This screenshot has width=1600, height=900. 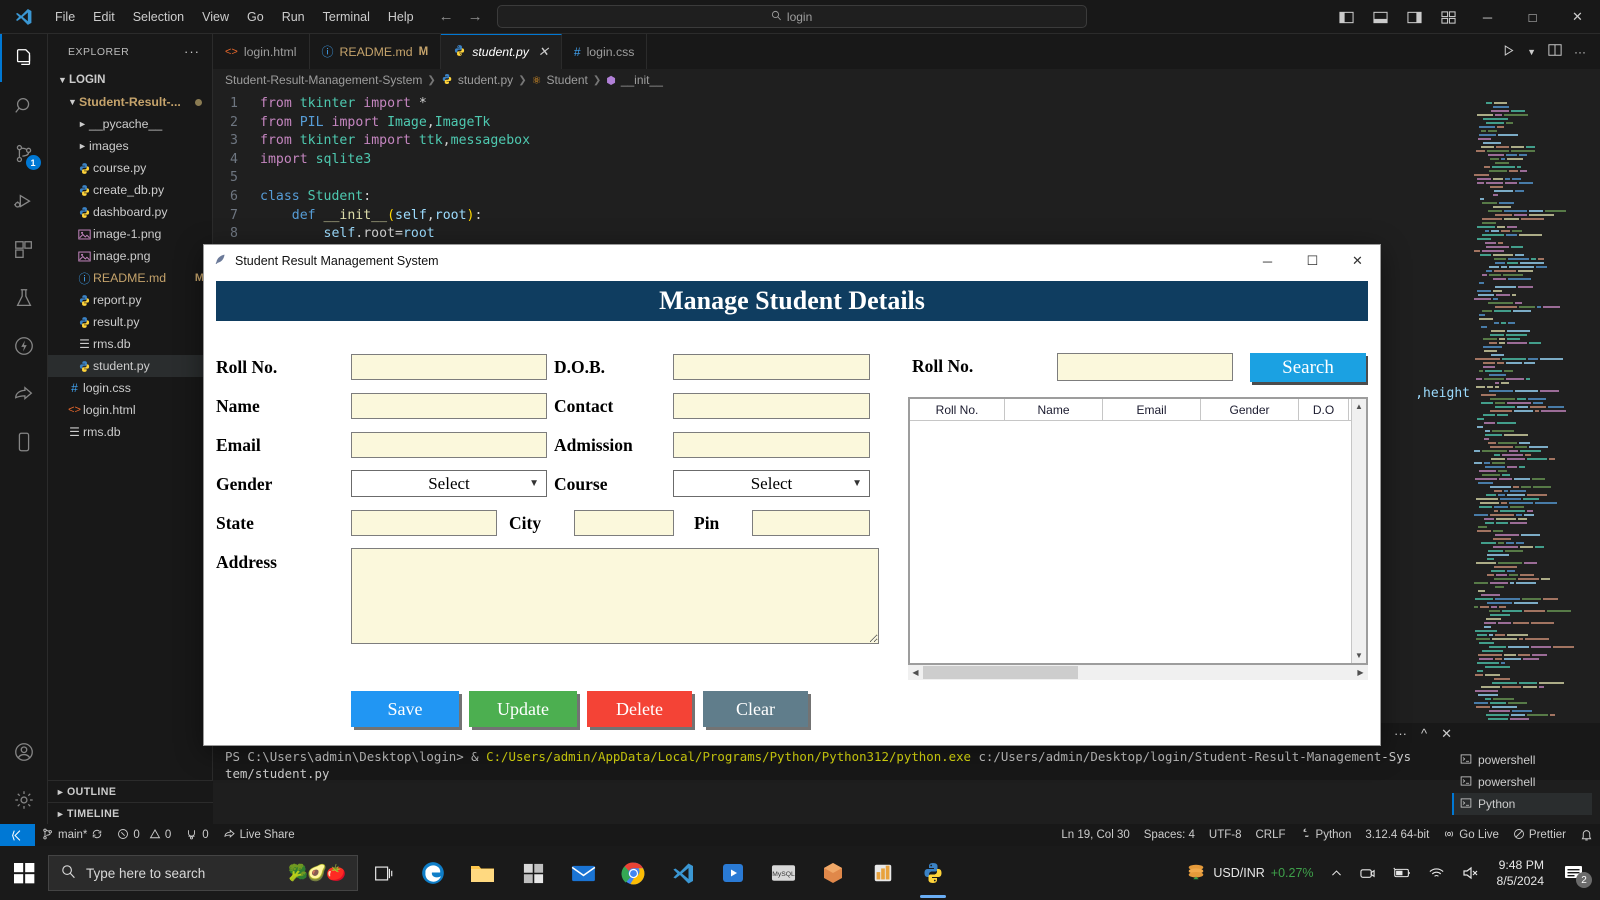 What do you see at coordinates (1424, 734) in the screenshot?
I see `maximize-panel-icon: ^` at bounding box center [1424, 734].